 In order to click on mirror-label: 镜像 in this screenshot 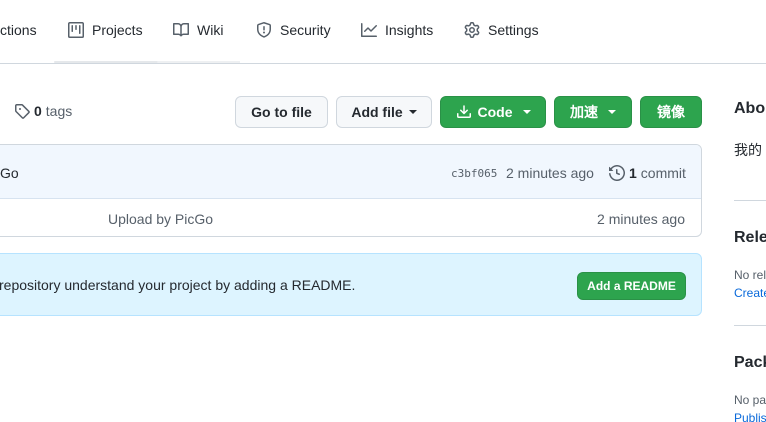, I will do `click(671, 112)`.